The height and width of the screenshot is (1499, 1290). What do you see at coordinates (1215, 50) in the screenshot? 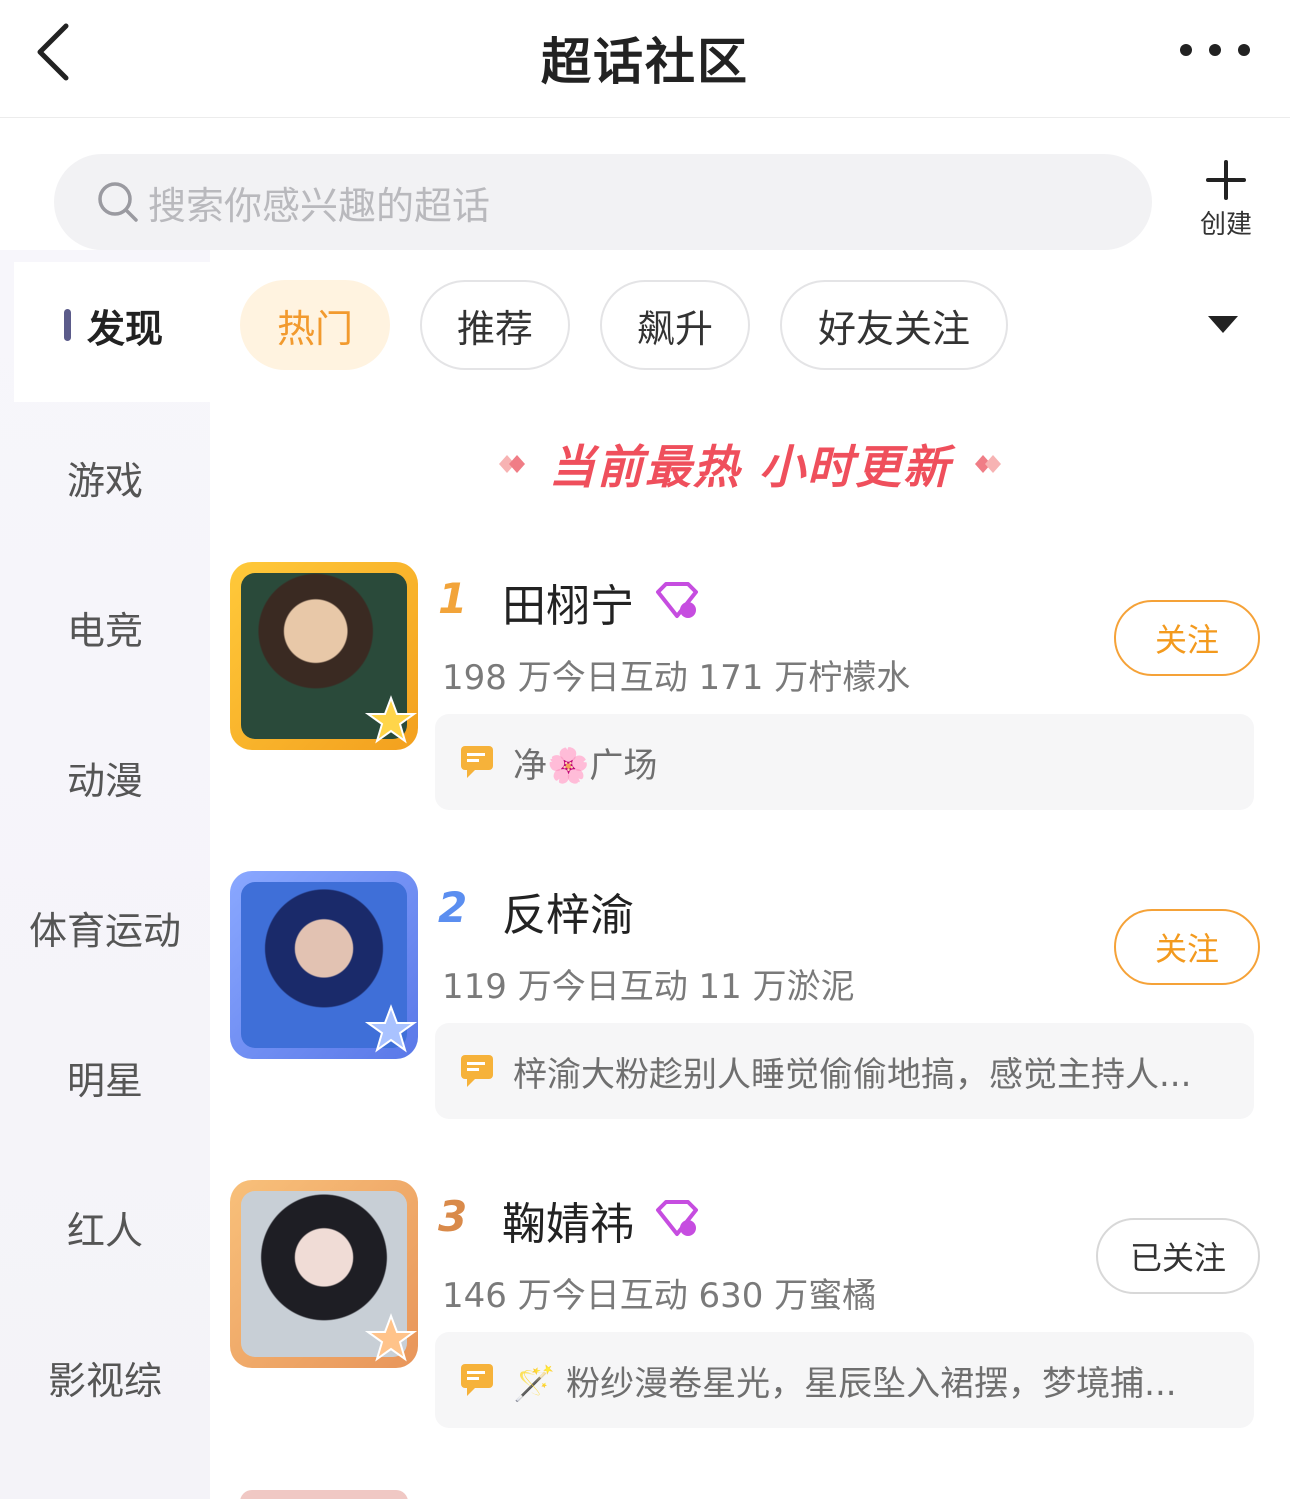
I see `more-dots-icon` at bounding box center [1215, 50].